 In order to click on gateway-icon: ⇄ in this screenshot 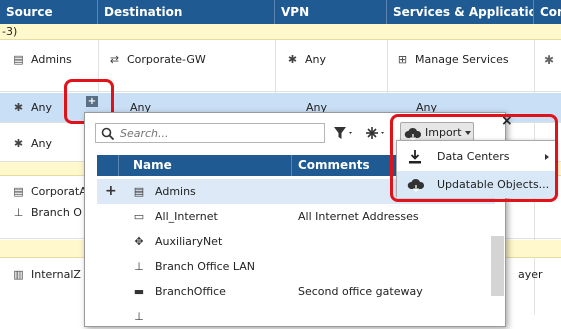, I will do `click(114, 59)`.